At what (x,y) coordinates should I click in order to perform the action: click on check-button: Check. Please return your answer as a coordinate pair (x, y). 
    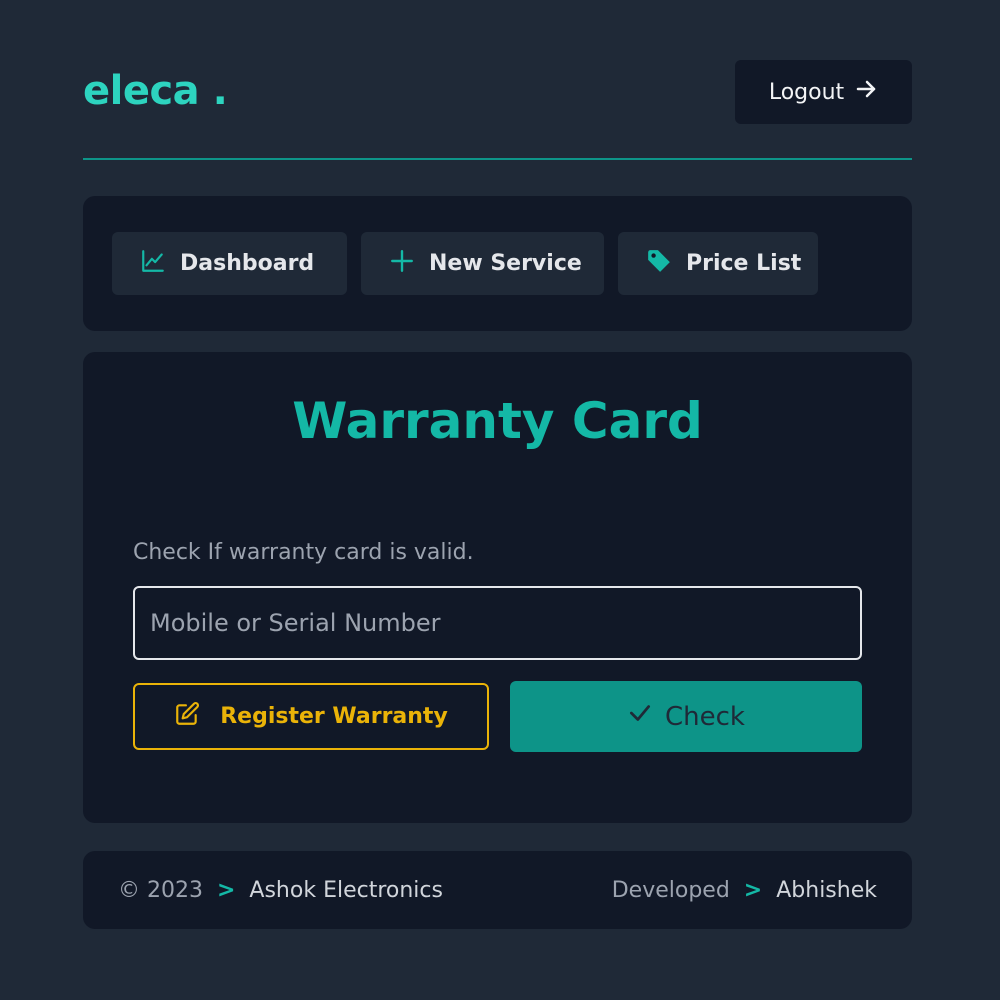
    Looking at the image, I should click on (686, 716).